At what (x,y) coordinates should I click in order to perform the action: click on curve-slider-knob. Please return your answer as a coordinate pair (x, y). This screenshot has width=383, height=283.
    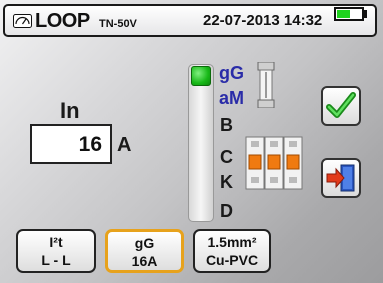
    Looking at the image, I should click on (201, 76).